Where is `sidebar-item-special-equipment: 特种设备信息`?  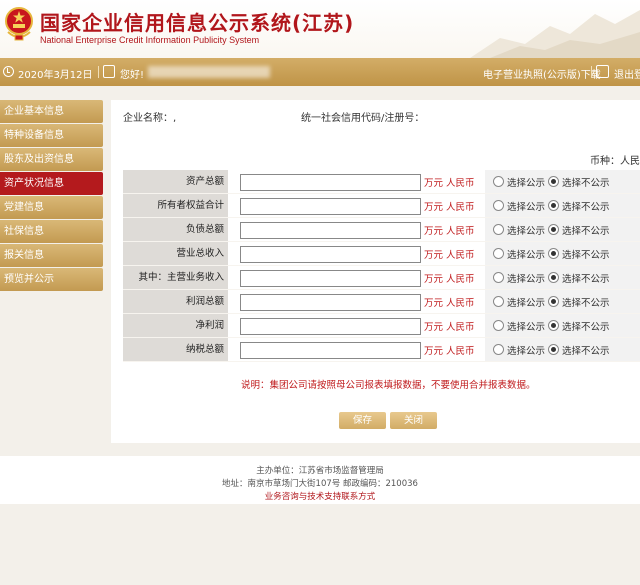 sidebar-item-special-equipment: 特种设备信息 is located at coordinates (51, 135).